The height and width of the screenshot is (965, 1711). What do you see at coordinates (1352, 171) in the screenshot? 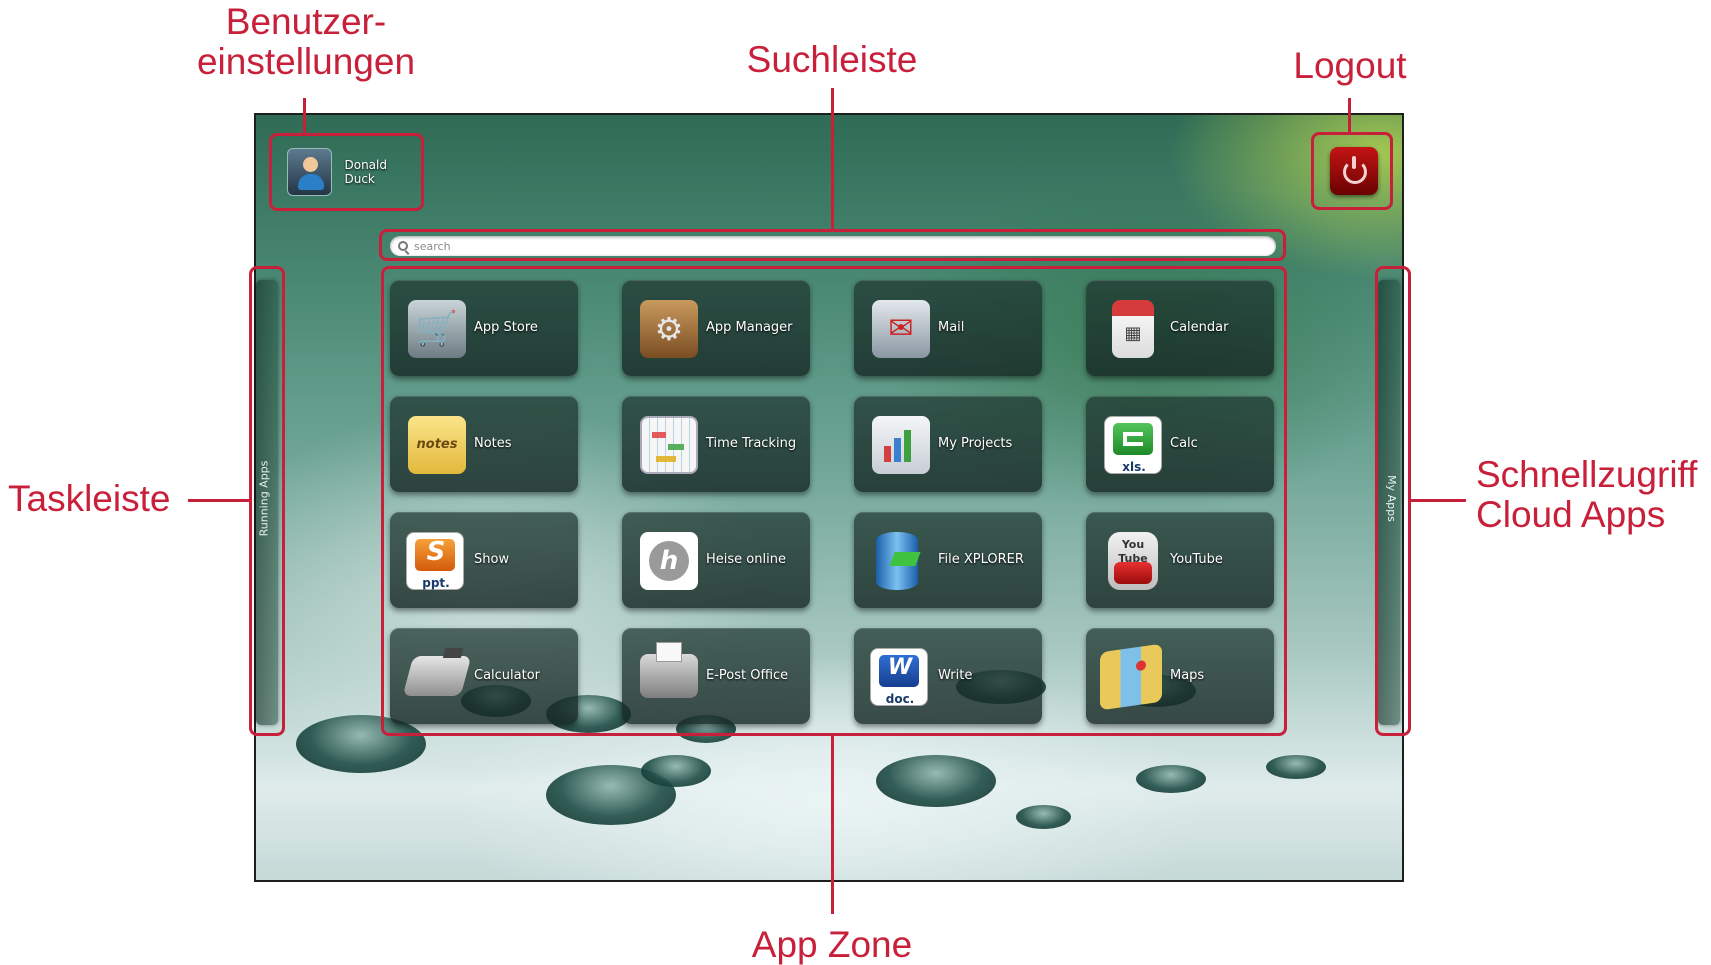
I see `logout-highlight` at bounding box center [1352, 171].